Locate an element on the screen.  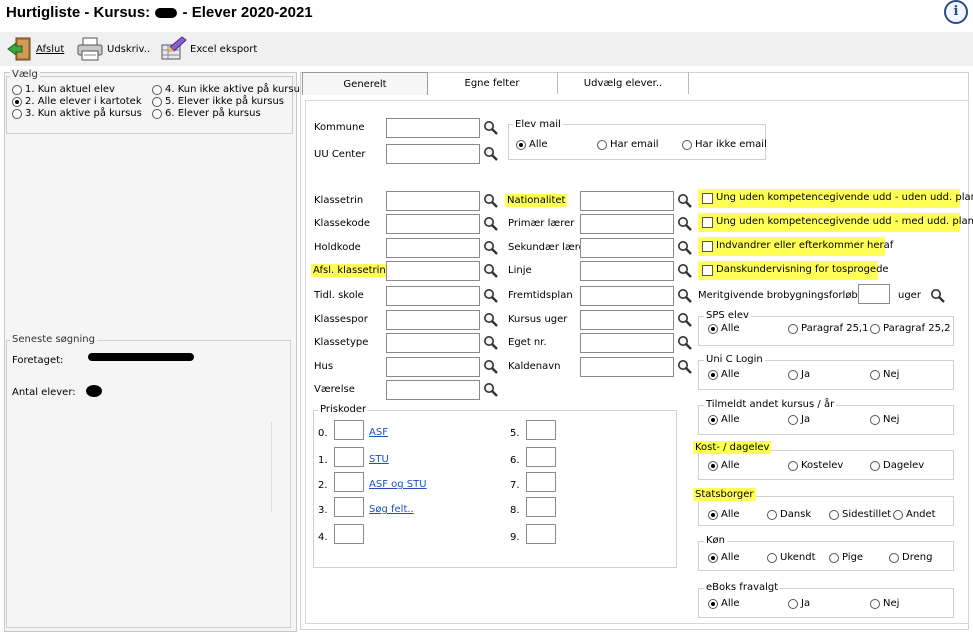
sps-alle: Alle is located at coordinates (724, 328).